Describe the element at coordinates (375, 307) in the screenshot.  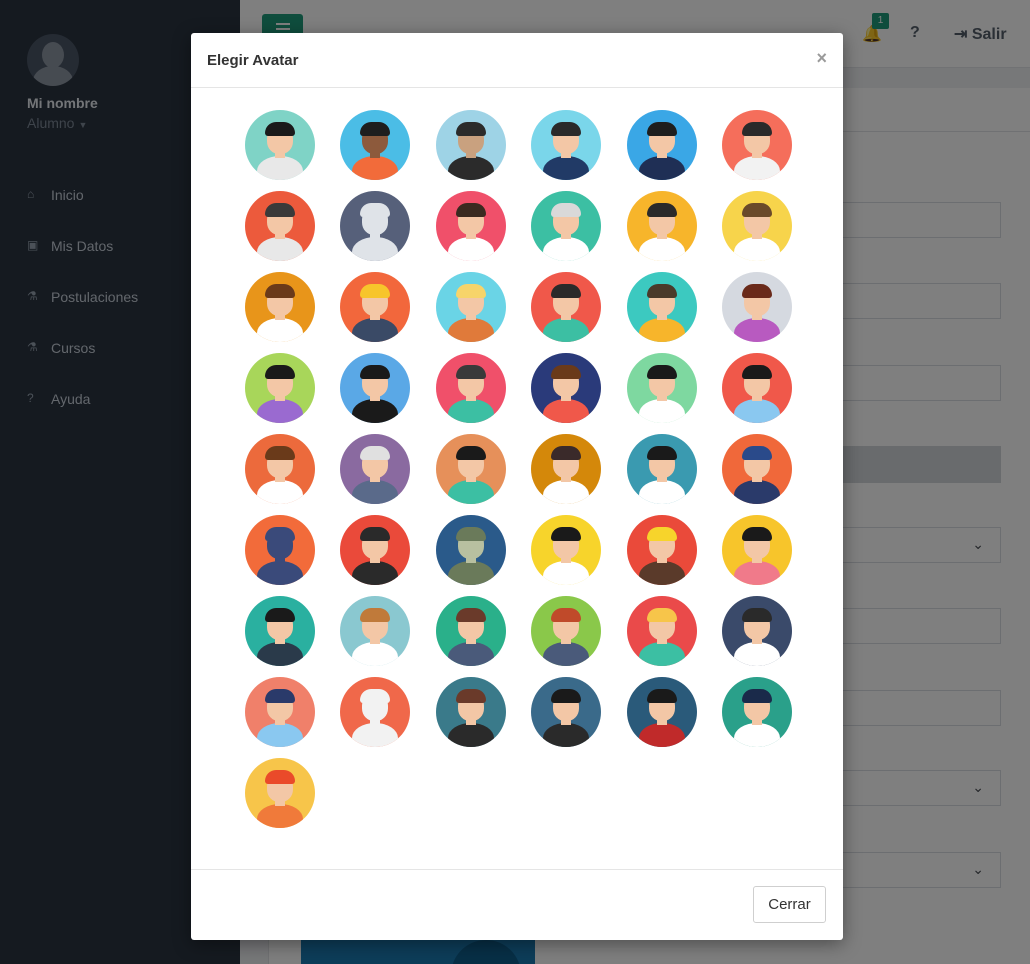
I see `avatar-option-construction-man` at that location.